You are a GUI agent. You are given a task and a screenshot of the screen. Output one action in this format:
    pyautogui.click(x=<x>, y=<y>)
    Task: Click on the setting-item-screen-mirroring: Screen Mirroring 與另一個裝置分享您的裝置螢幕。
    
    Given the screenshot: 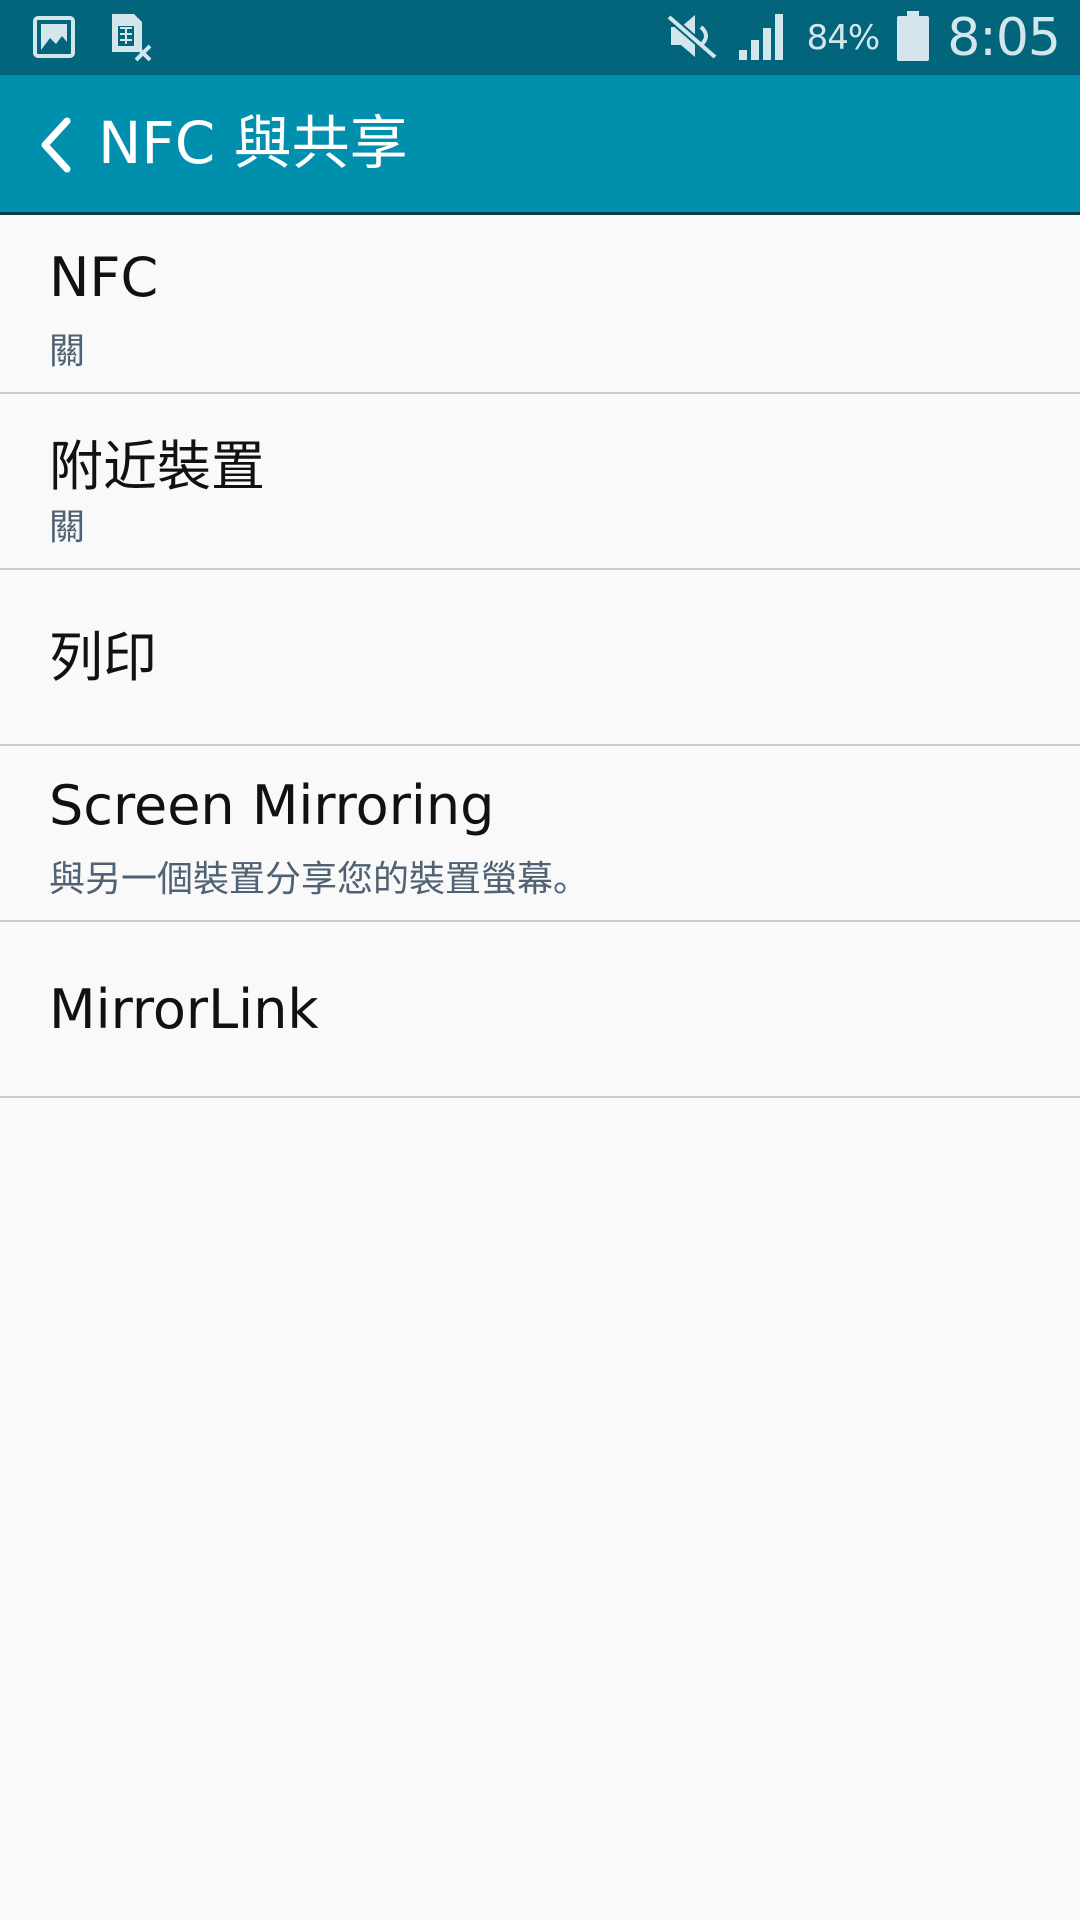 What is the action you would take?
    pyautogui.click(x=540, y=834)
    